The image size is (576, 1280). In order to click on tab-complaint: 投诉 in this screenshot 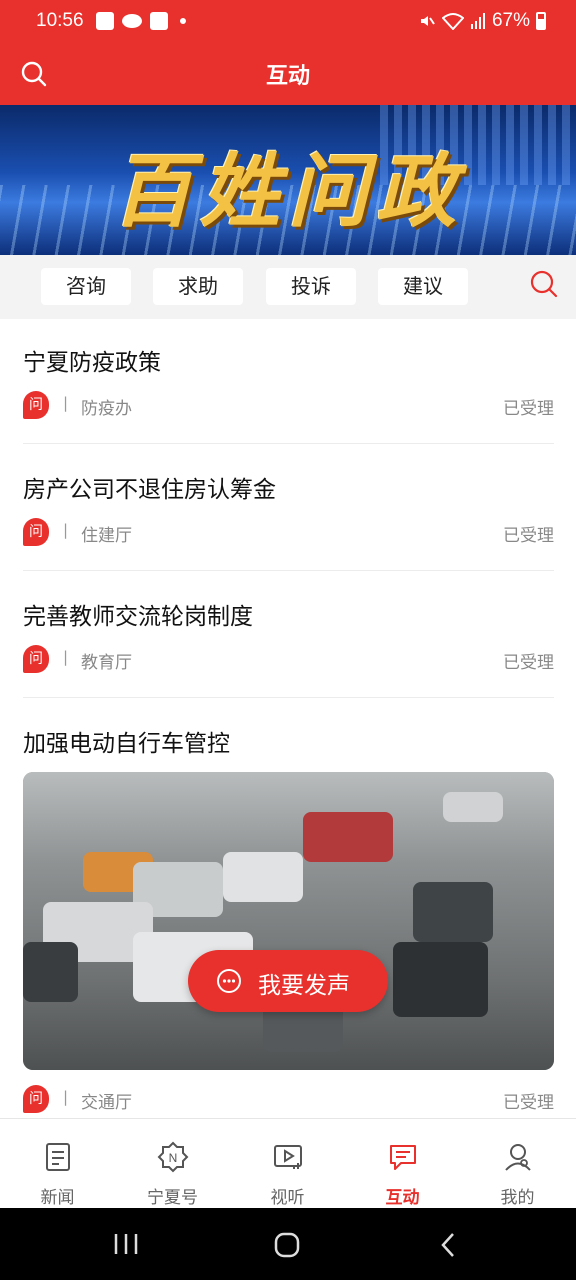, I will do `click(311, 286)`.